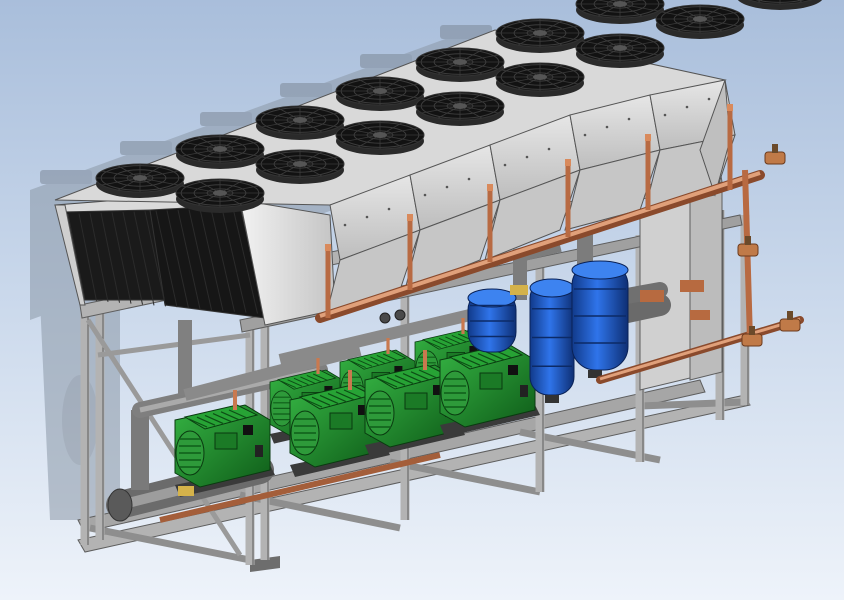 This screenshot has width=844, height=600. What do you see at coordinates (80, 420) in the screenshot?
I see `shadow-figure` at bounding box center [80, 420].